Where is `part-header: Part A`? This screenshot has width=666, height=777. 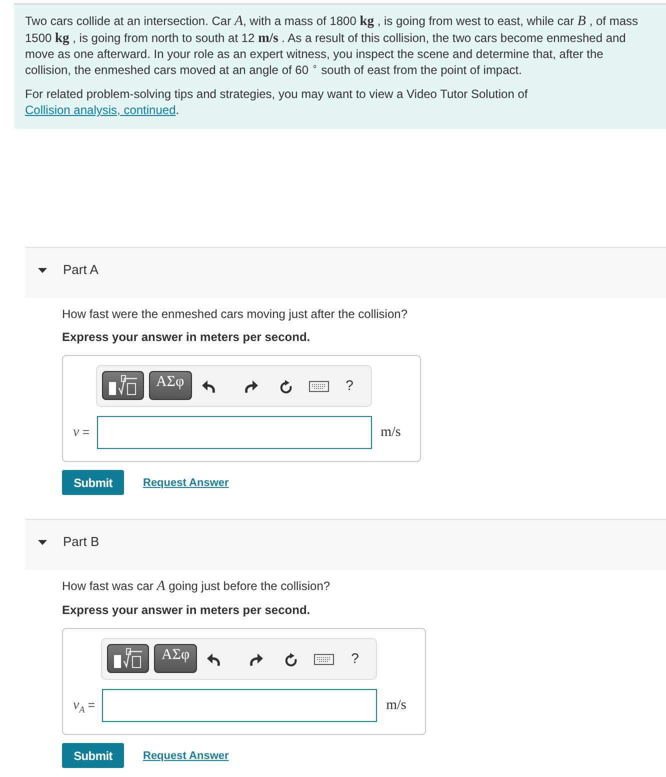 part-header: Part A is located at coordinates (345, 272).